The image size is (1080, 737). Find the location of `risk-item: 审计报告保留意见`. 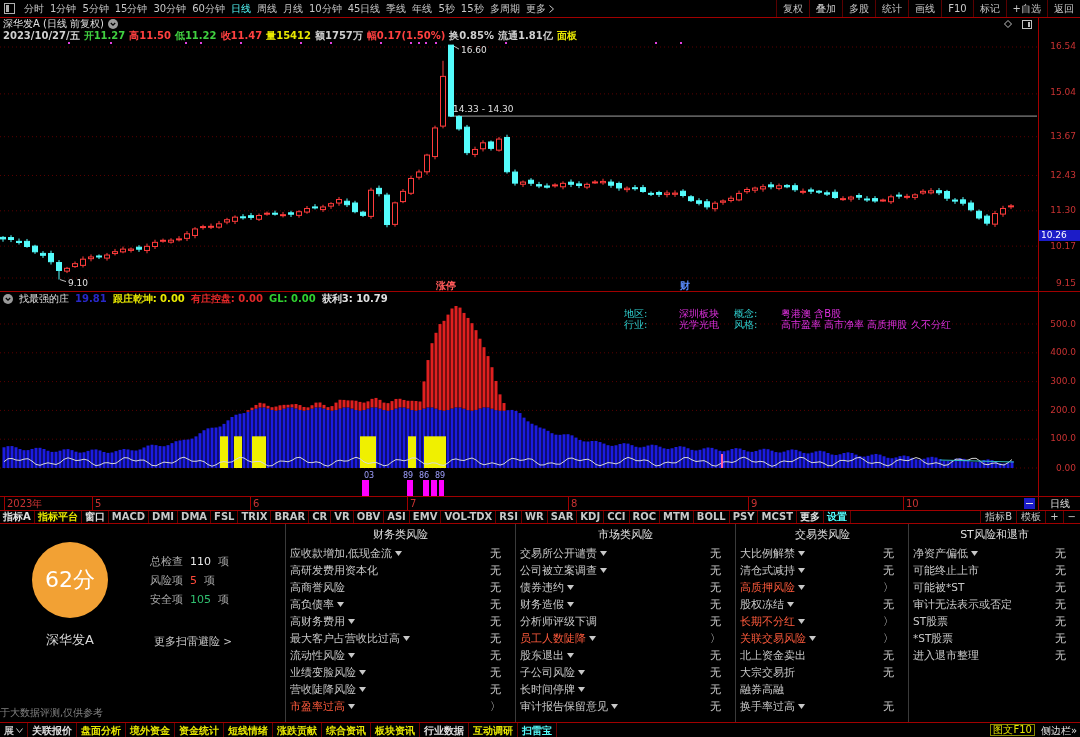

risk-item: 审计报告保留意见 is located at coordinates (564, 706).